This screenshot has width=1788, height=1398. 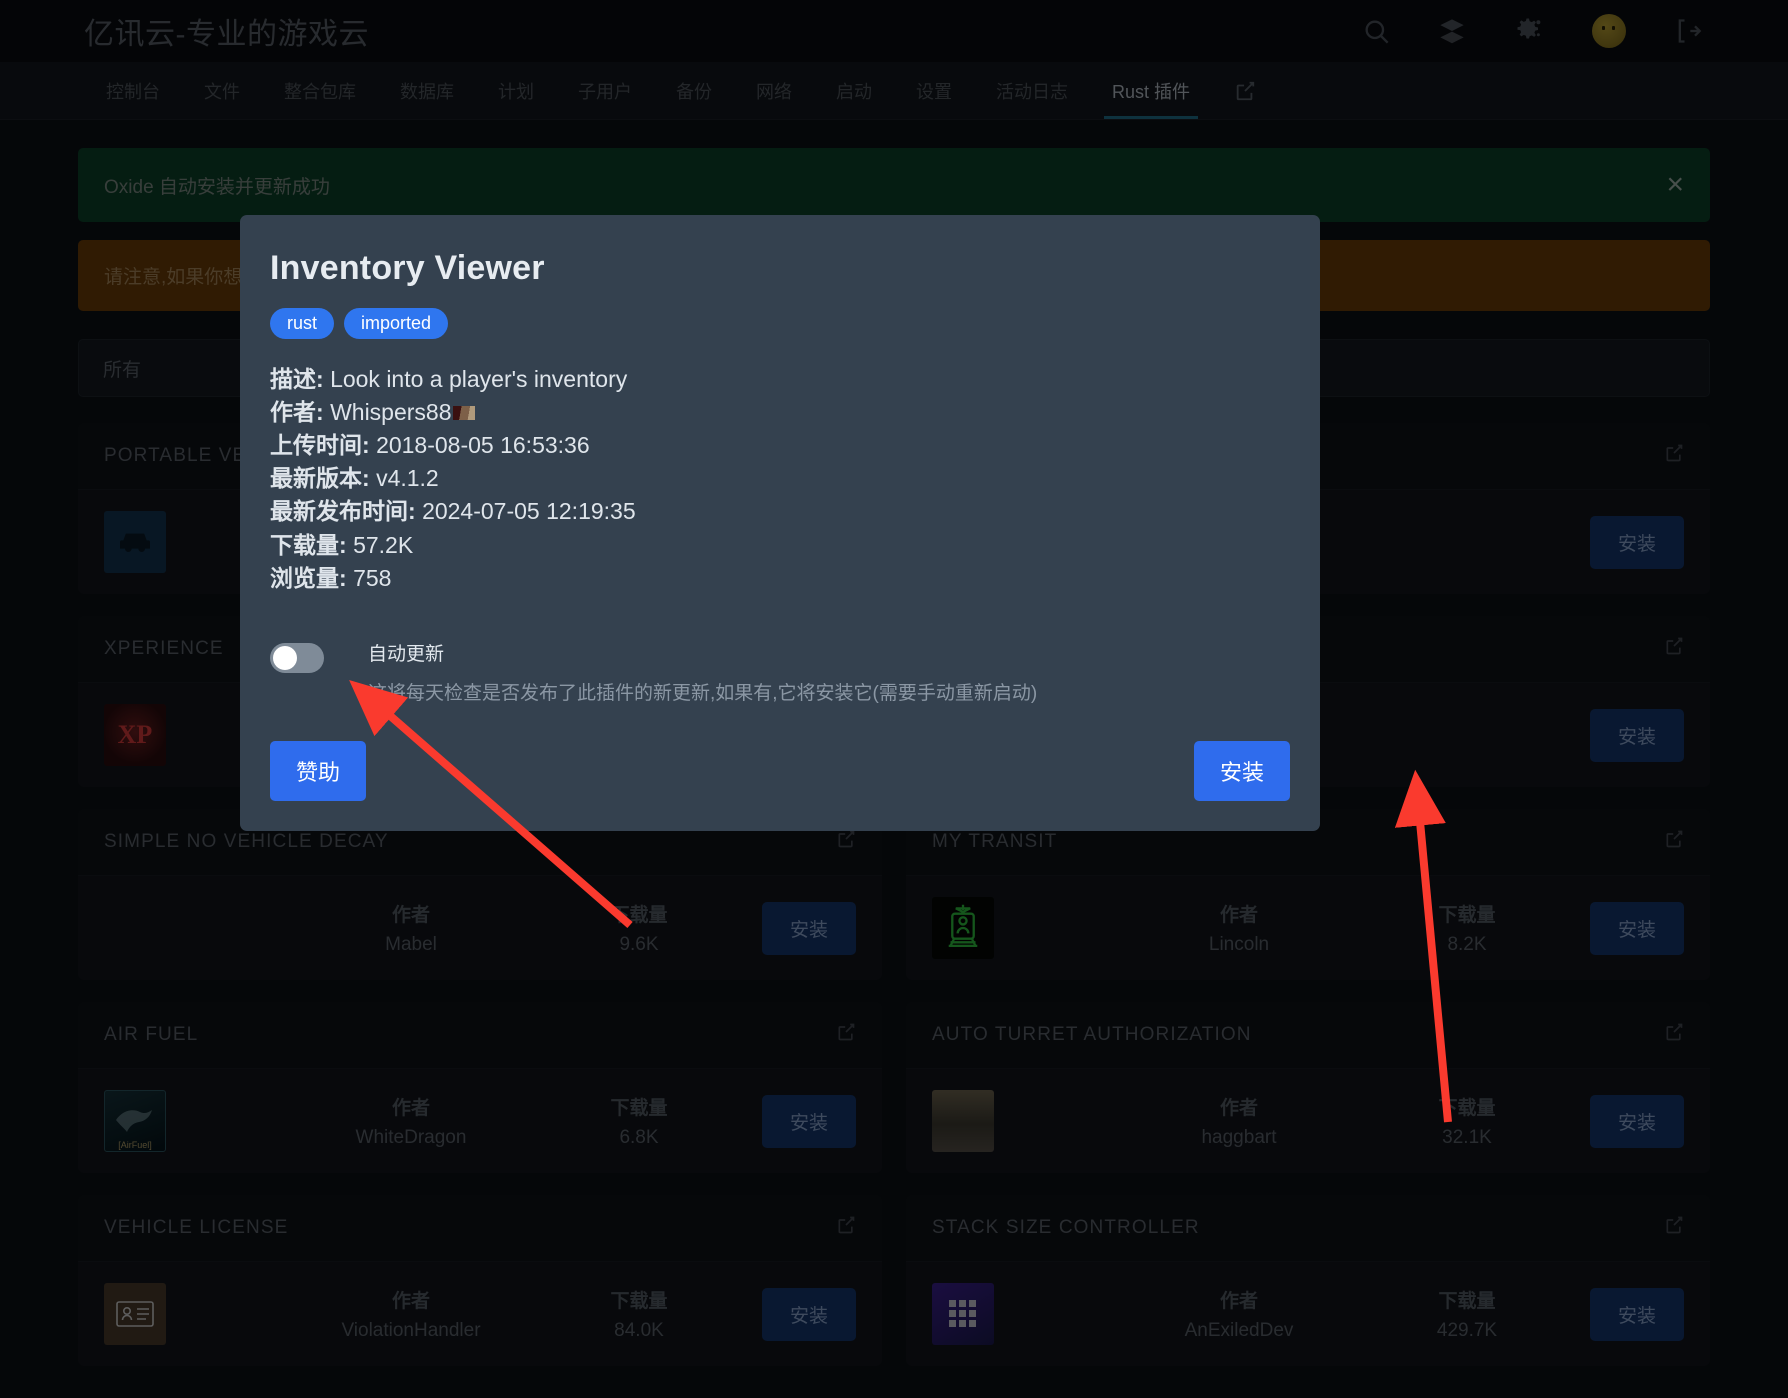 I want to click on meta-release-time-row: 最新发布时间: 2024-07-05 12:19:35, so click(x=780, y=511).